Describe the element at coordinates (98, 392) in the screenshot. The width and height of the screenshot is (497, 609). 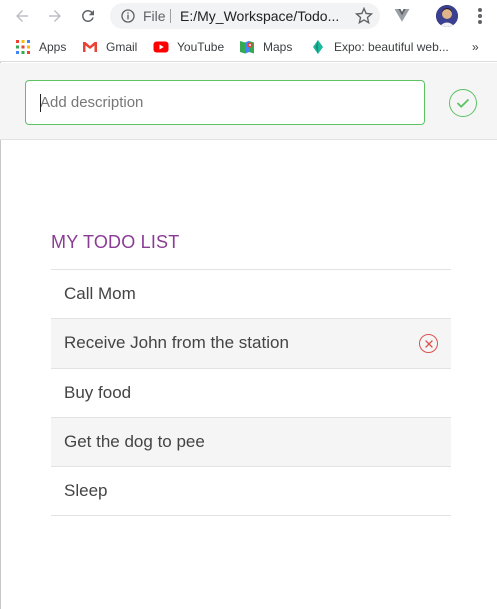
I see `todo-text: Buy food` at that location.